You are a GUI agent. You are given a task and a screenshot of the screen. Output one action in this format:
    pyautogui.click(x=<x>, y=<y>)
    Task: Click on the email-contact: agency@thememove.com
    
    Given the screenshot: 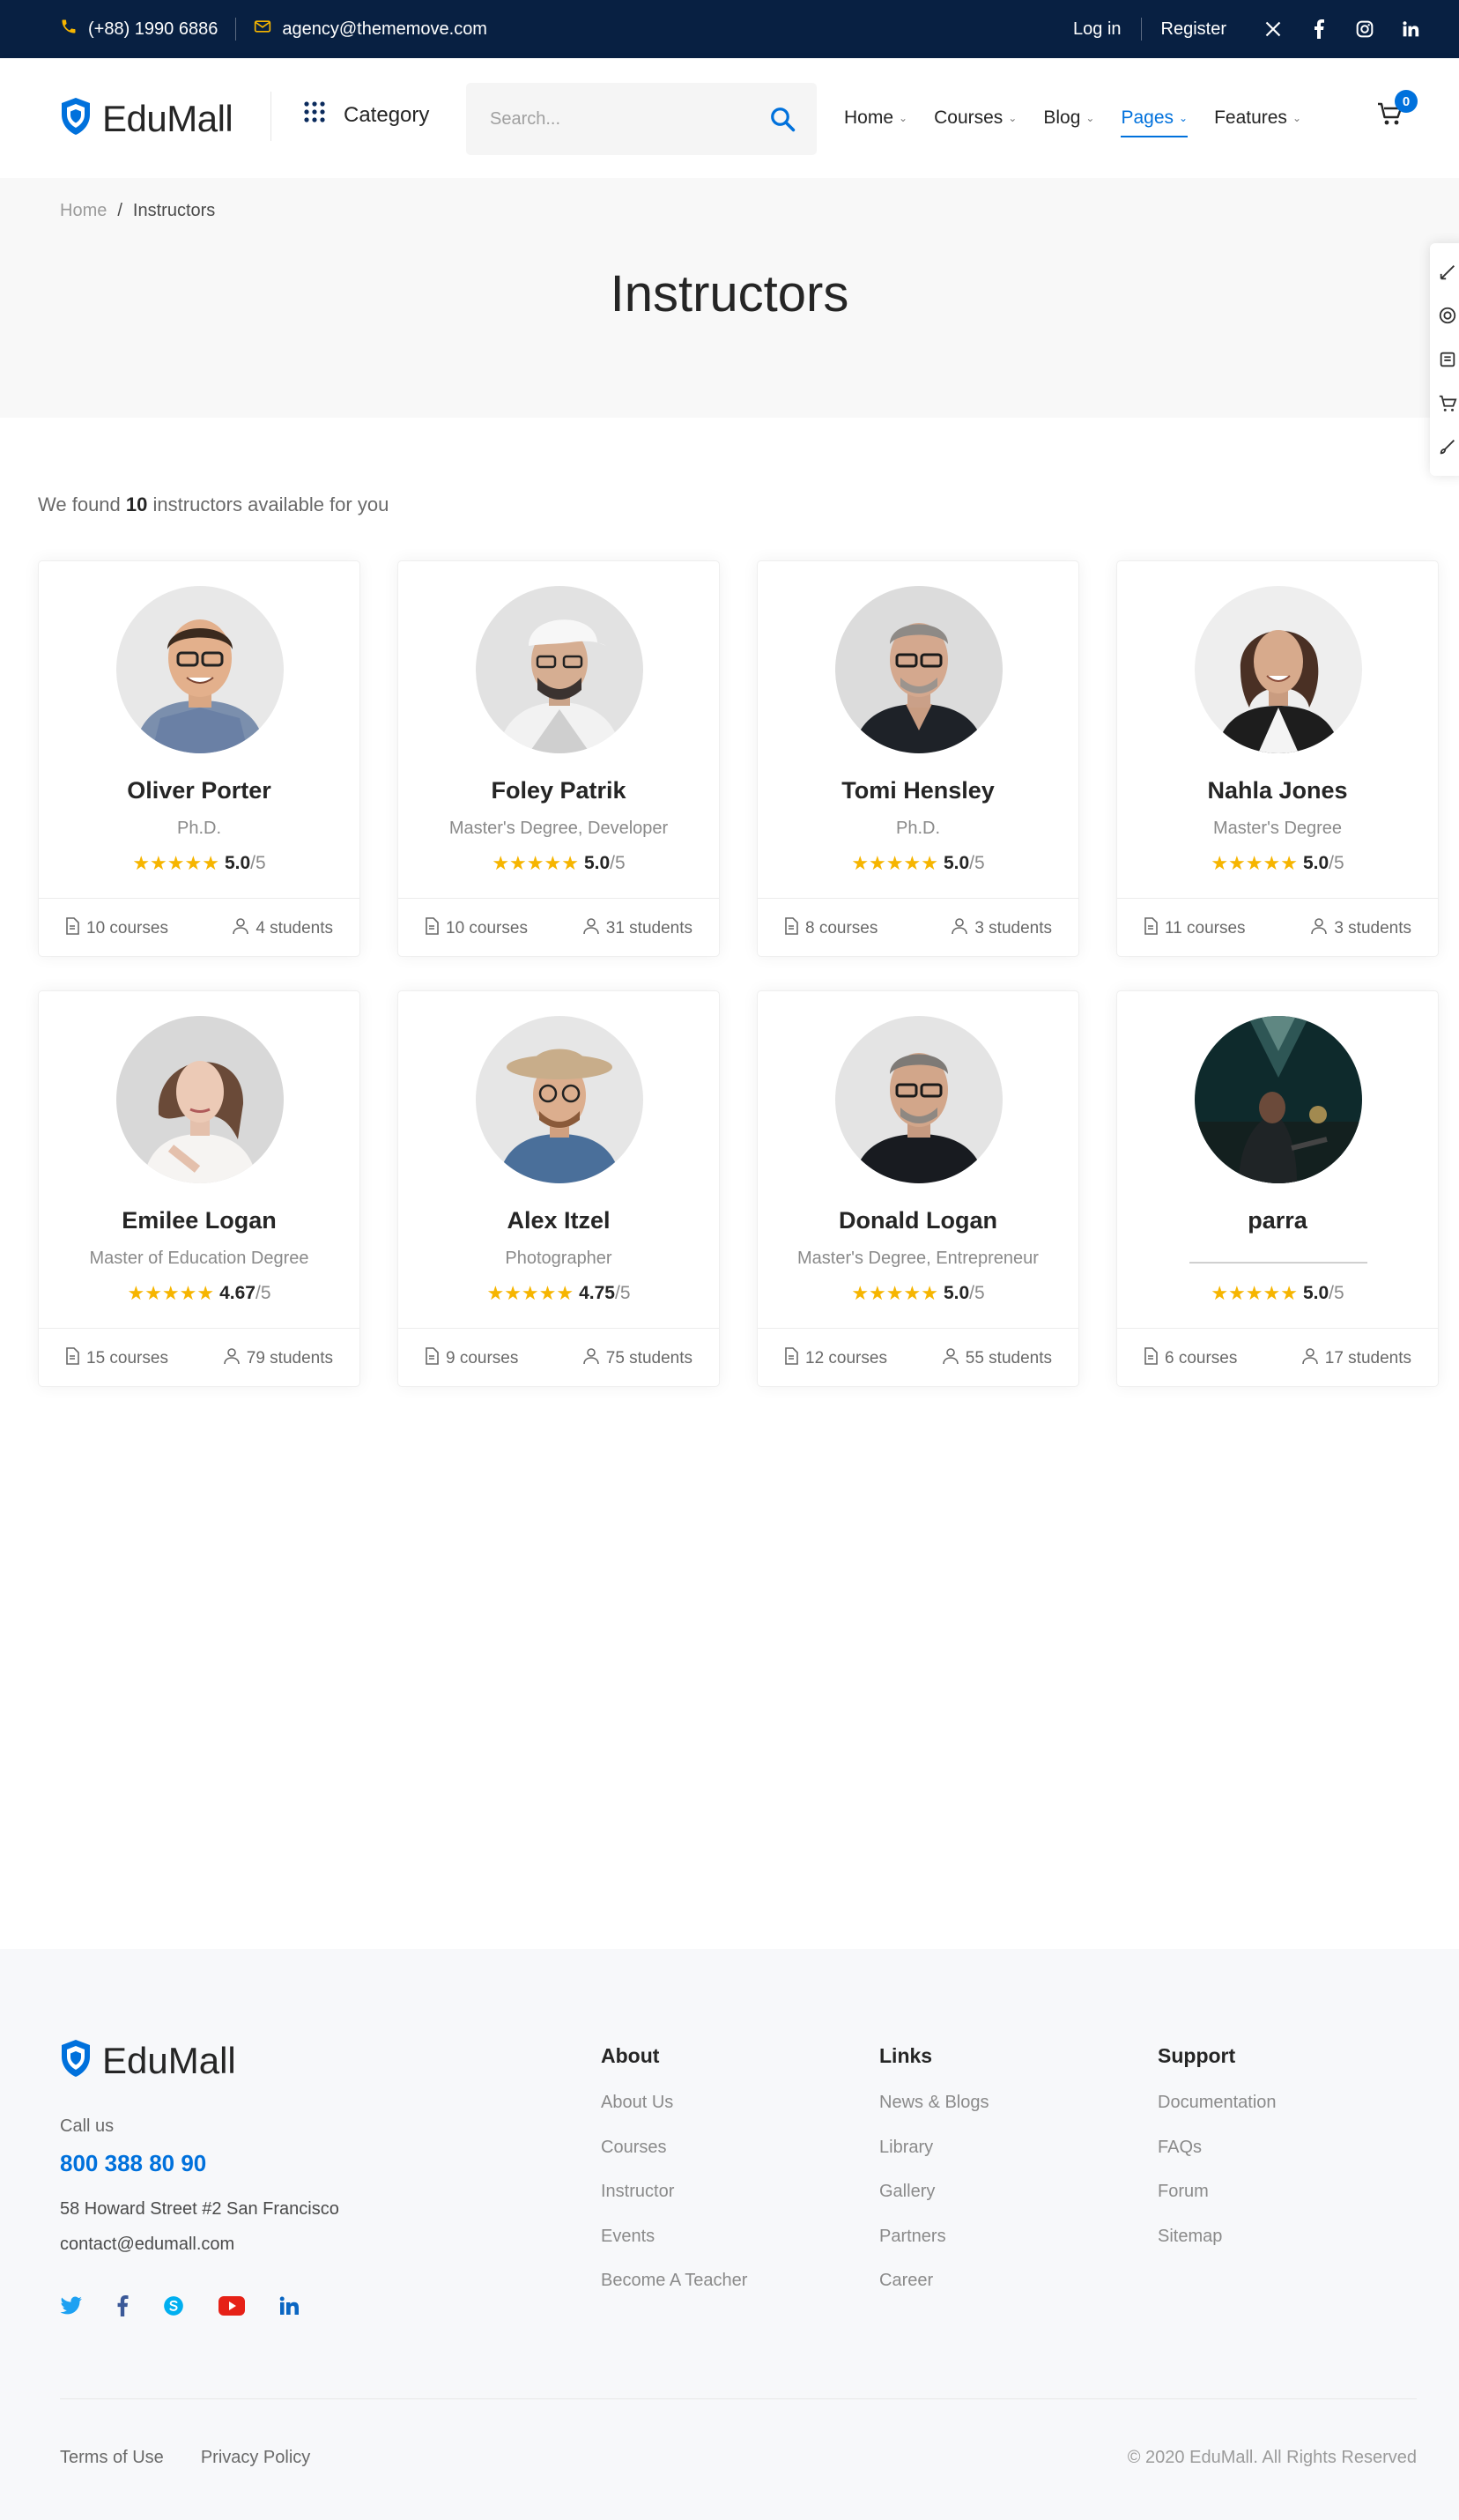 What is the action you would take?
    pyautogui.click(x=371, y=29)
    